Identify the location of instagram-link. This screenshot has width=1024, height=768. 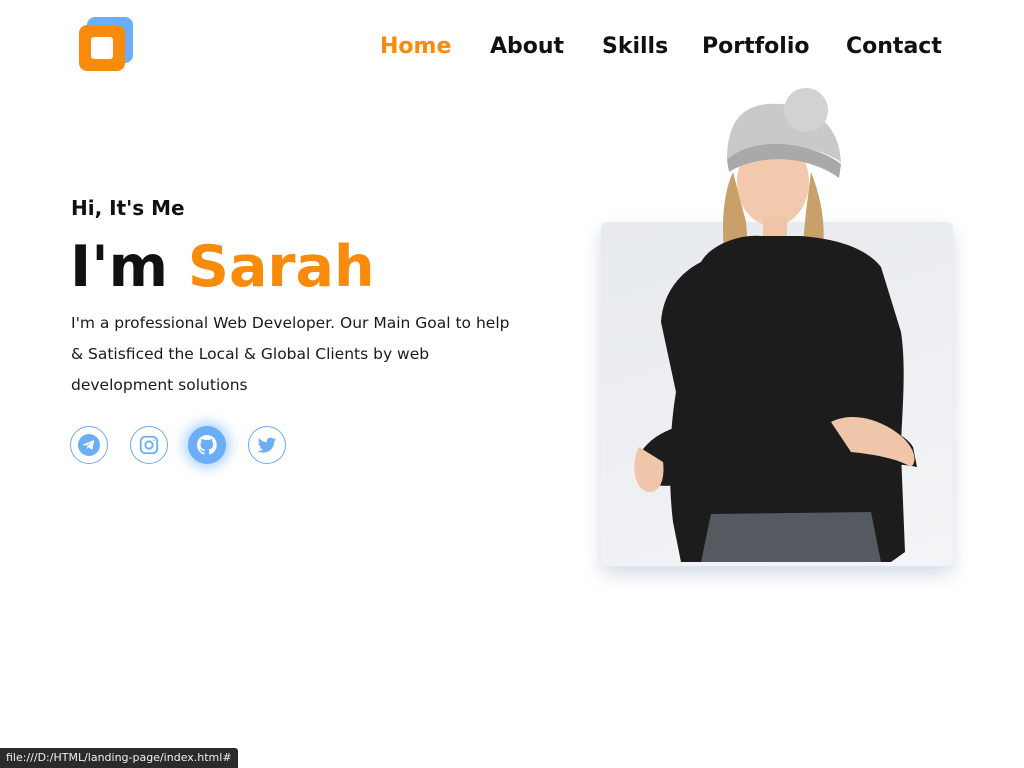
(149, 445).